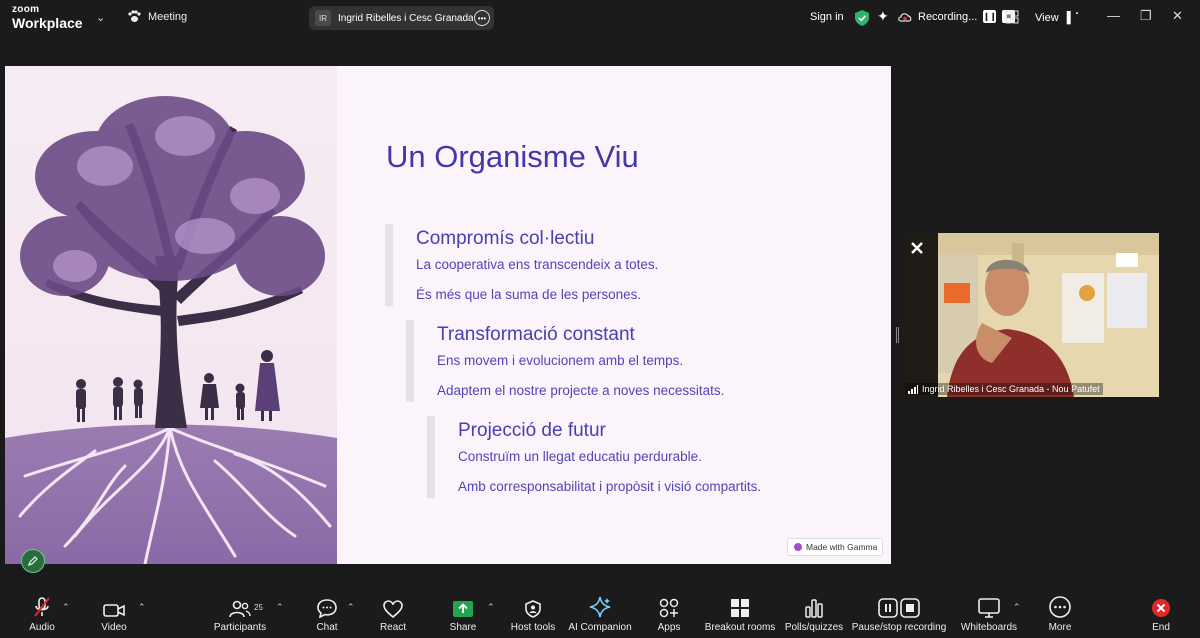 The image size is (1200, 638). I want to click on annotate-pen-icon, so click(33, 561).